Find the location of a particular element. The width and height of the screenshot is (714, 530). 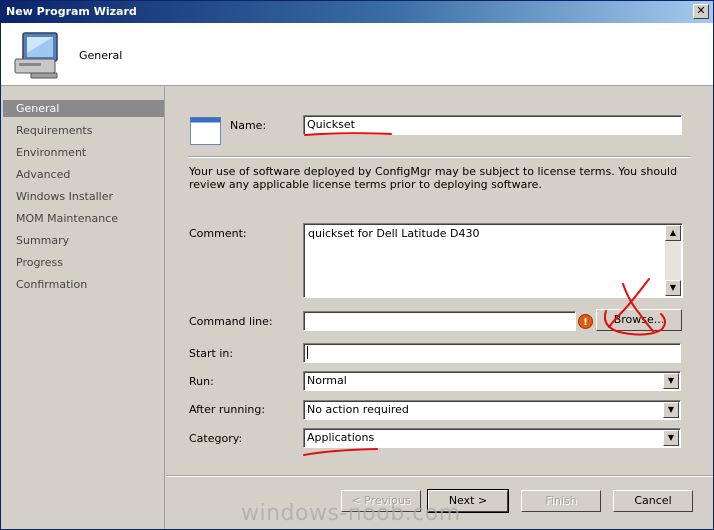

comment-label: Comment: is located at coordinates (218, 233).